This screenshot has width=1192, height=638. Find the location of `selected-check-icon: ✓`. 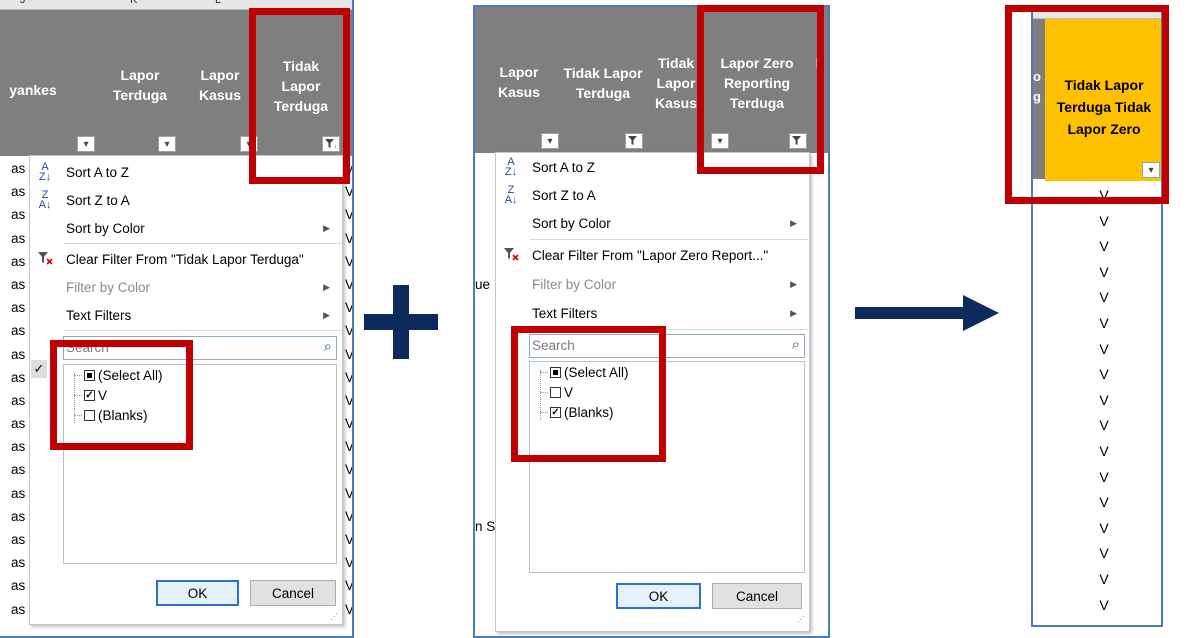

selected-check-icon: ✓ is located at coordinates (39, 369).